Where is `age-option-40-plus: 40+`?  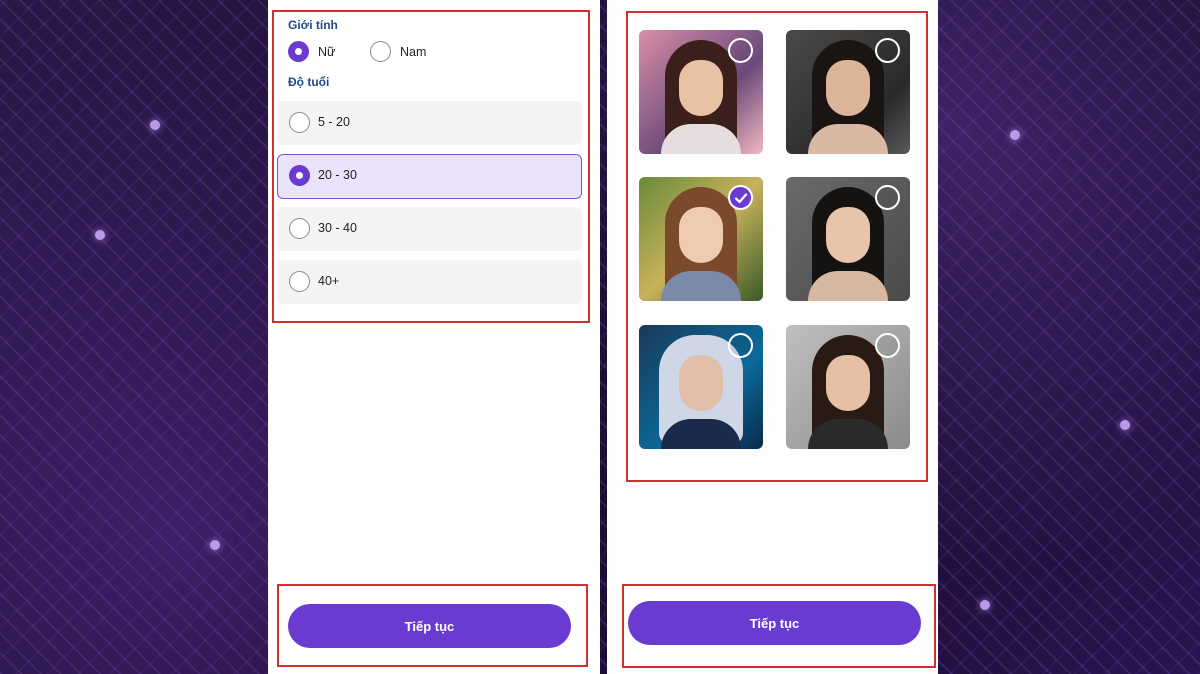 age-option-40-plus: 40+ is located at coordinates (429, 282).